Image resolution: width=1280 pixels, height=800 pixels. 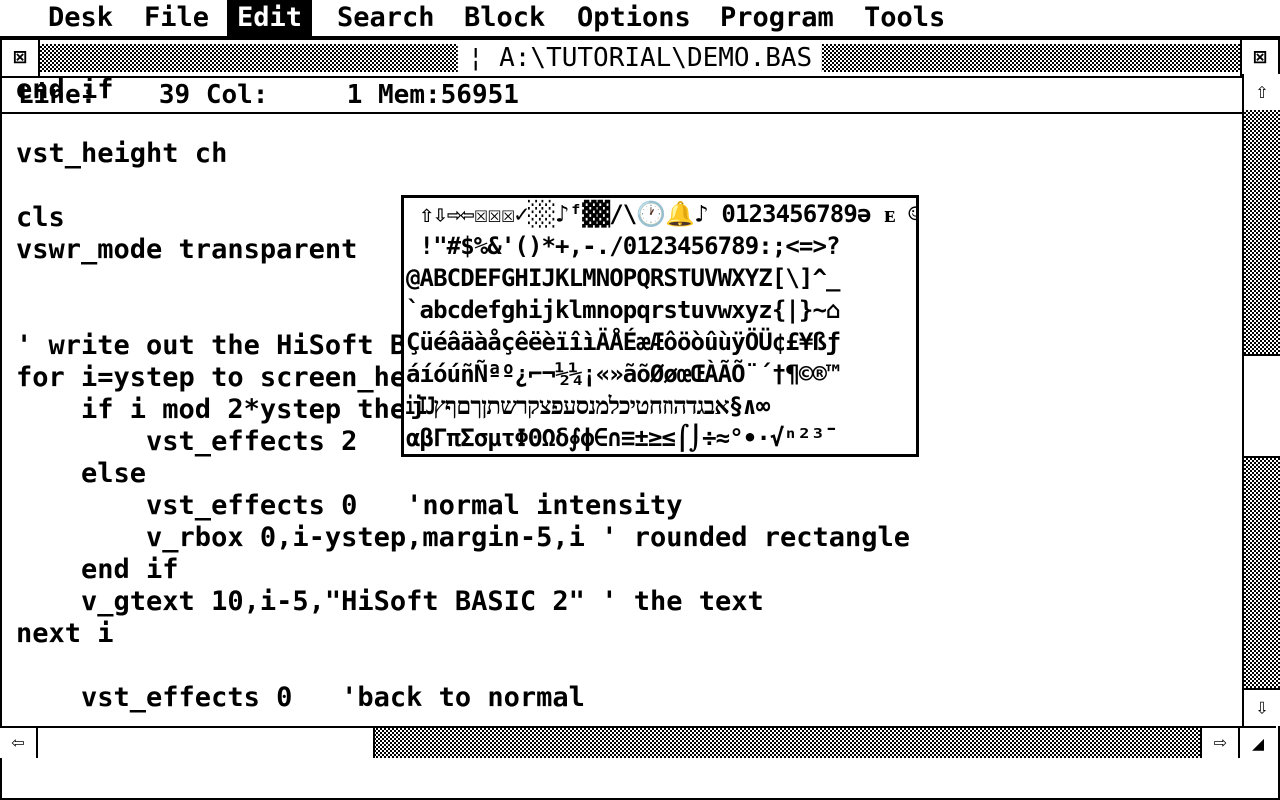 What do you see at coordinates (386, 18) in the screenshot?
I see `menu-search: Search` at bounding box center [386, 18].